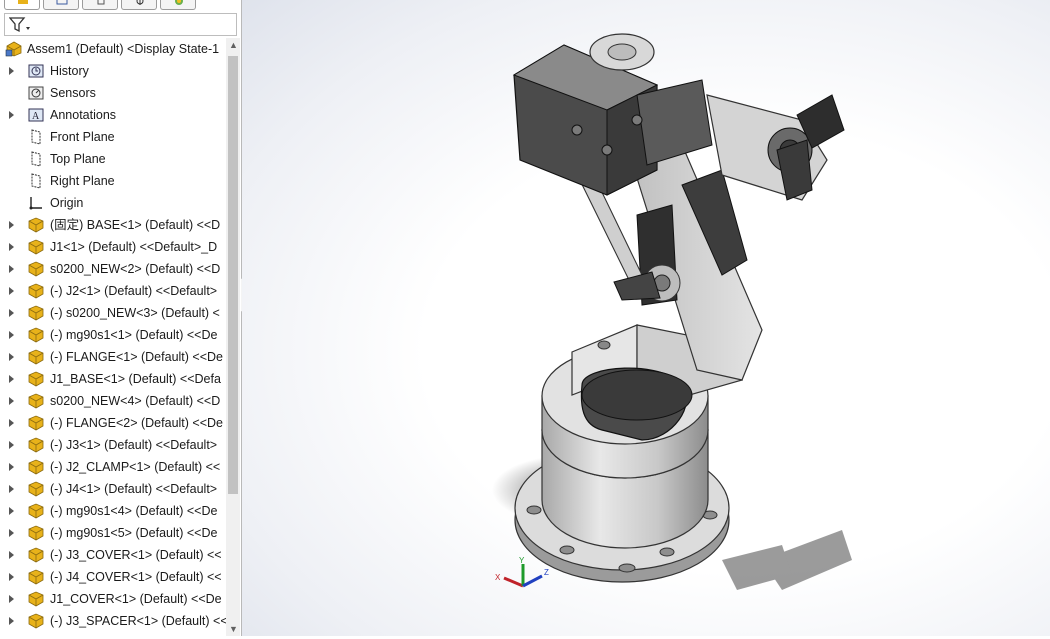 The image size is (1050, 639). What do you see at coordinates (101, 2) in the screenshot?
I see `config-icon` at bounding box center [101, 2].